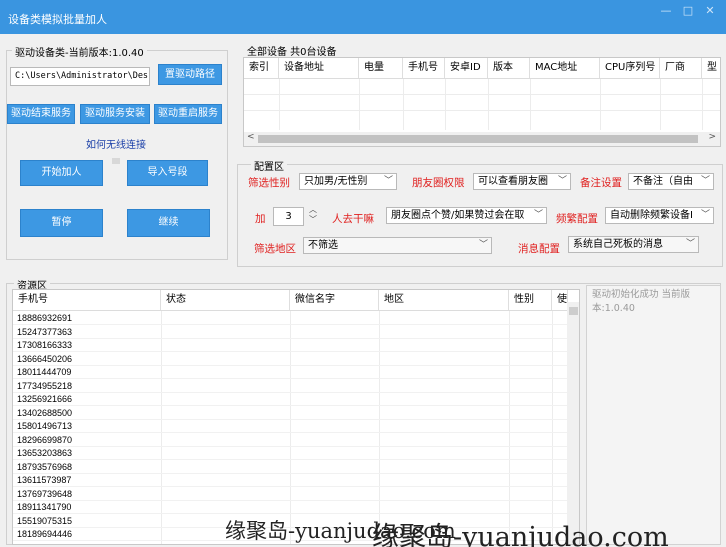 Image resolution: width=726 pixels, height=547 pixels. Describe the element at coordinates (630, 68) in the screenshot. I see `devices-col-header: CPU序列号` at that location.